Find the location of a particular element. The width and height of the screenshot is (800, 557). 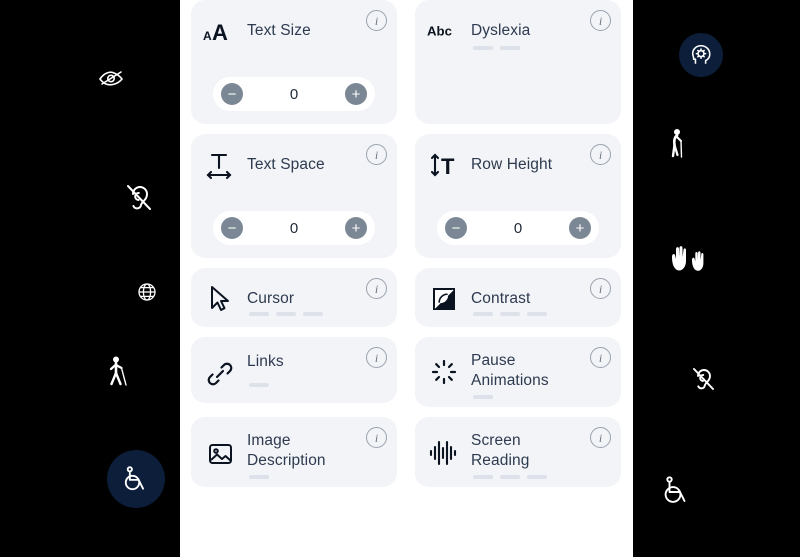

card-header: Pause Animations is located at coordinates (518, 370).